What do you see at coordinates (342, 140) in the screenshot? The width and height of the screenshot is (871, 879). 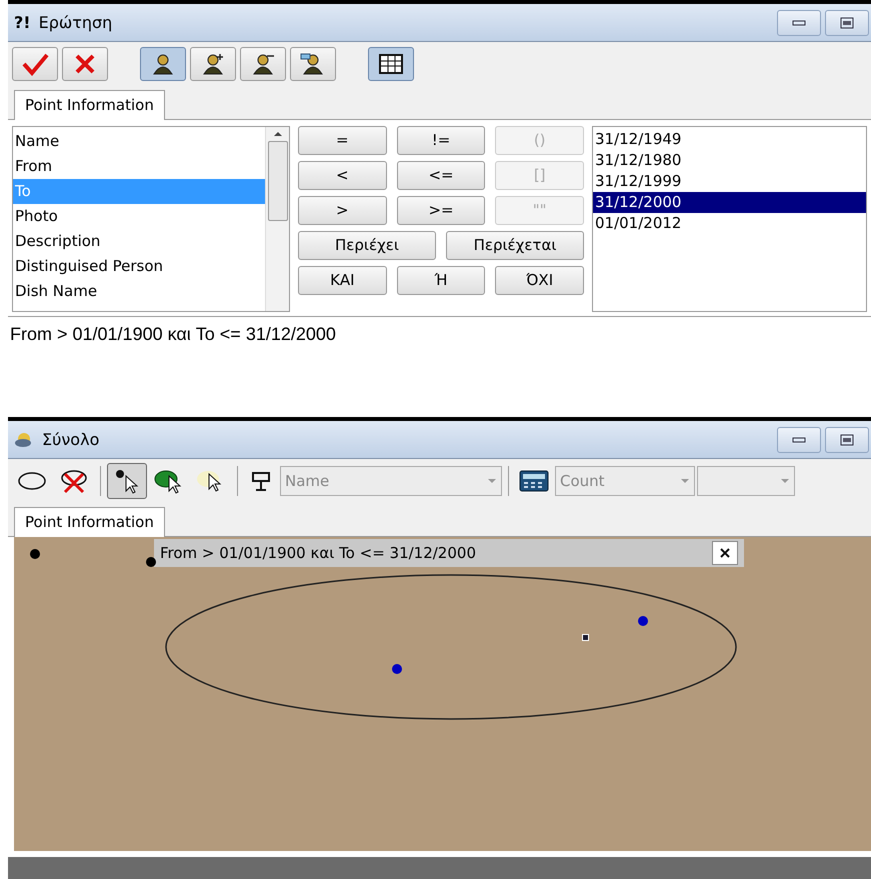 I see `operator-button: =` at bounding box center [342, 140].